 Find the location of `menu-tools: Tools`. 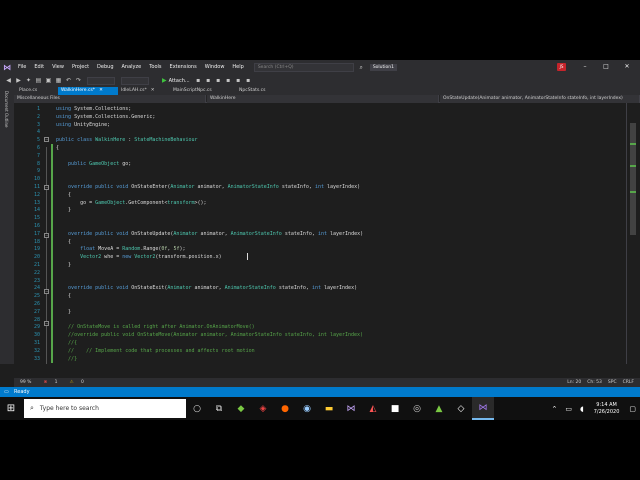

menu-tools: Tools is located at coordinates (155, 67).